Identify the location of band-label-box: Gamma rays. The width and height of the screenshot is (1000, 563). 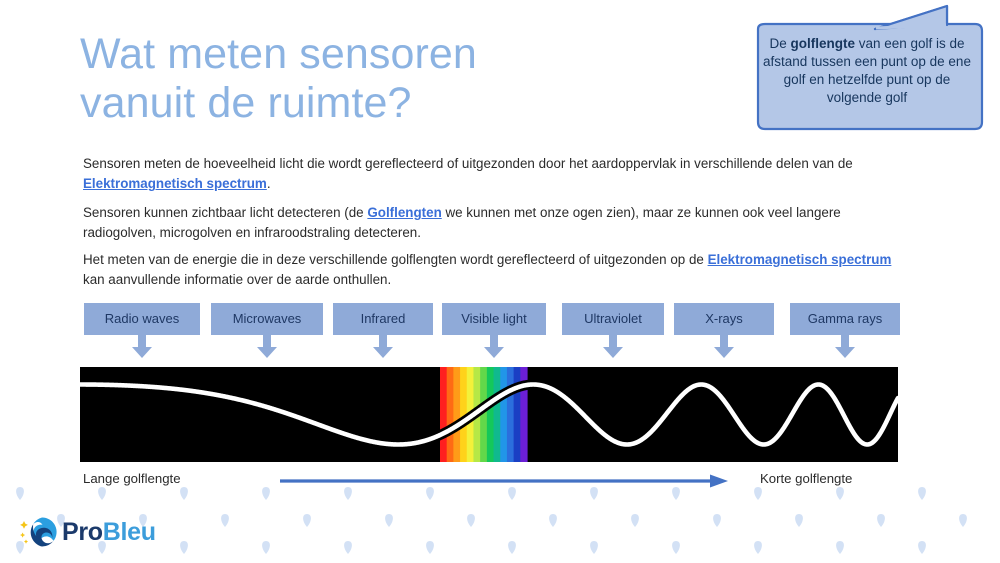
(845, 319).